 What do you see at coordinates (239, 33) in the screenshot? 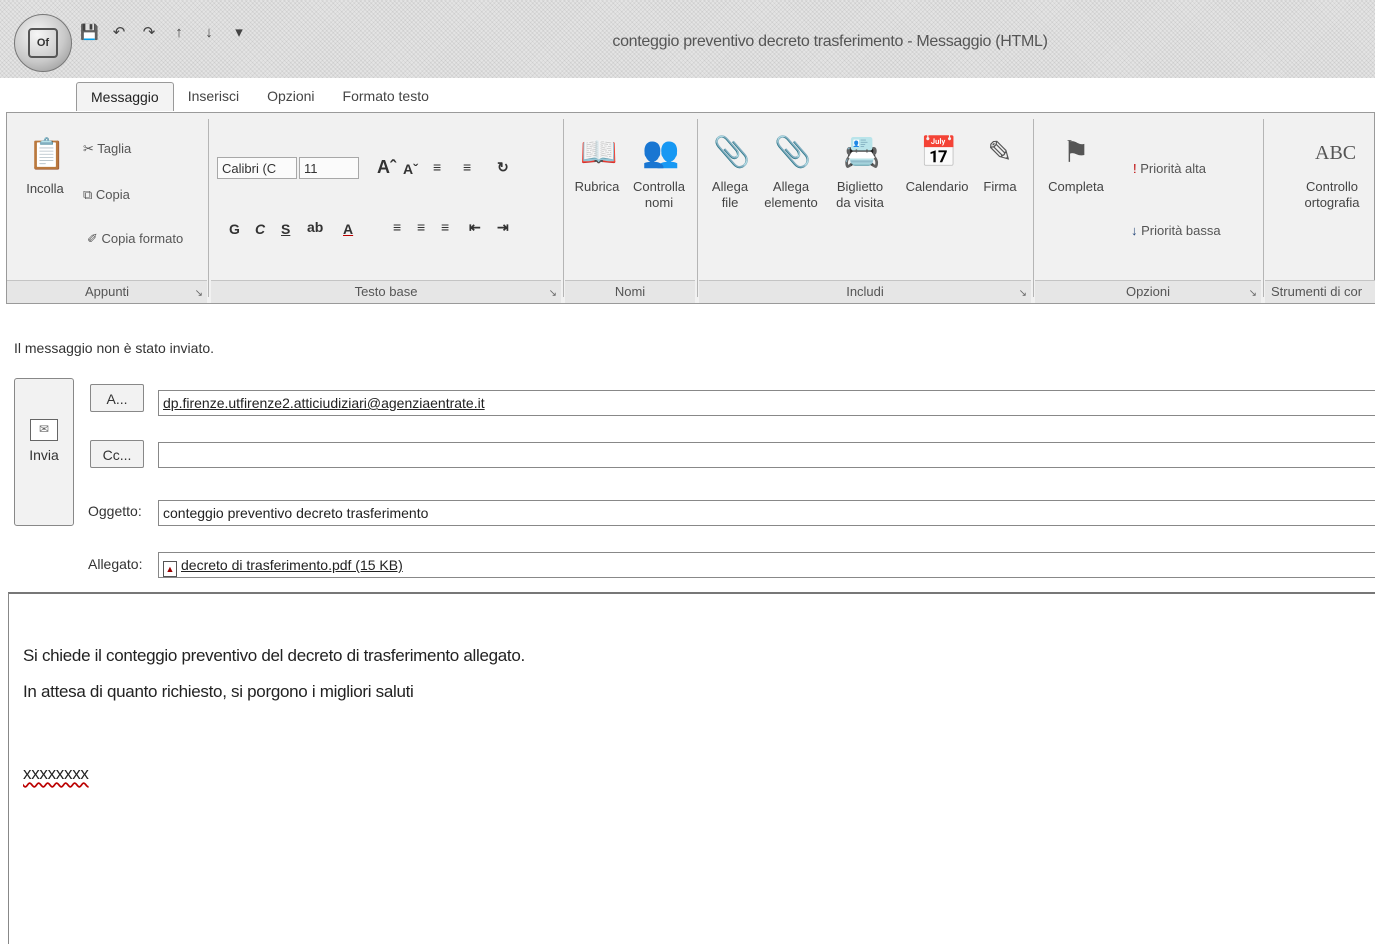
I see `customize-icon: ▾` at bounding box center [239, 33].